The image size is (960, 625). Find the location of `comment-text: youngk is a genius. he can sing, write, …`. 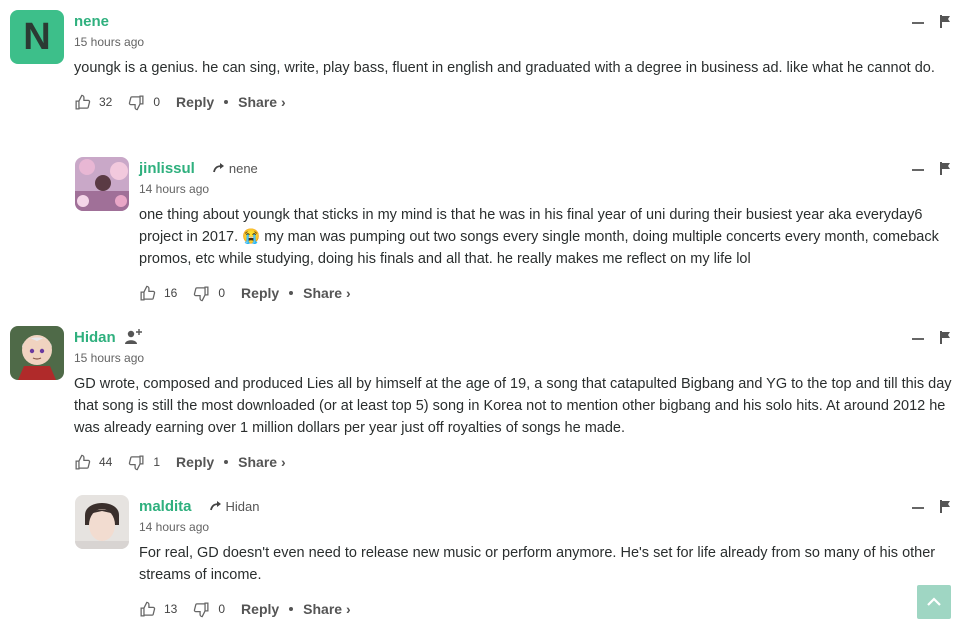

comment-text: youngk is a genius. he can sing, write, … is located at coordinates (504, 68).